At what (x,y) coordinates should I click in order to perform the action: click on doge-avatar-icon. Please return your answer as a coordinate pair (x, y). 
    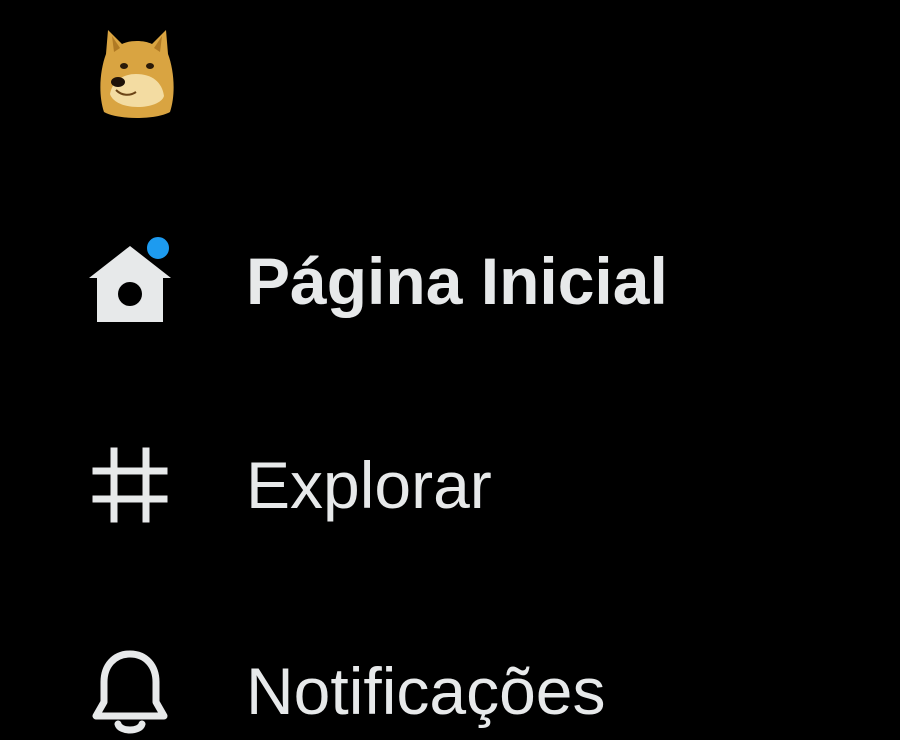
    Looking at the image, I should click on (137, 74).